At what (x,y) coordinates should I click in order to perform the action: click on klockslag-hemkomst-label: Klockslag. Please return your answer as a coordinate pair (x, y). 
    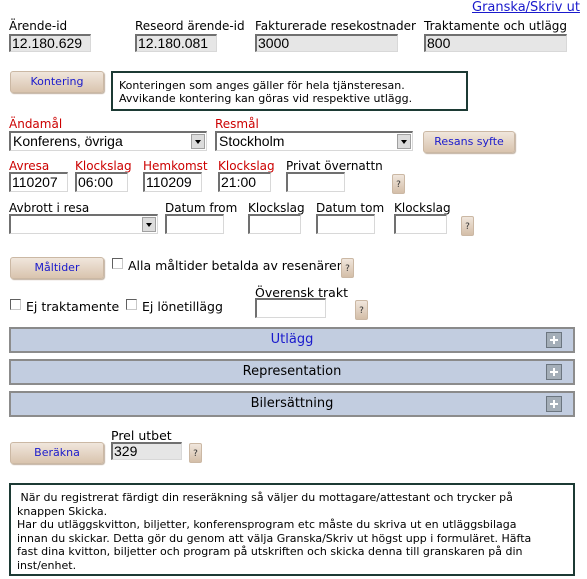
    Looking at the image, I should click on (246, 166).